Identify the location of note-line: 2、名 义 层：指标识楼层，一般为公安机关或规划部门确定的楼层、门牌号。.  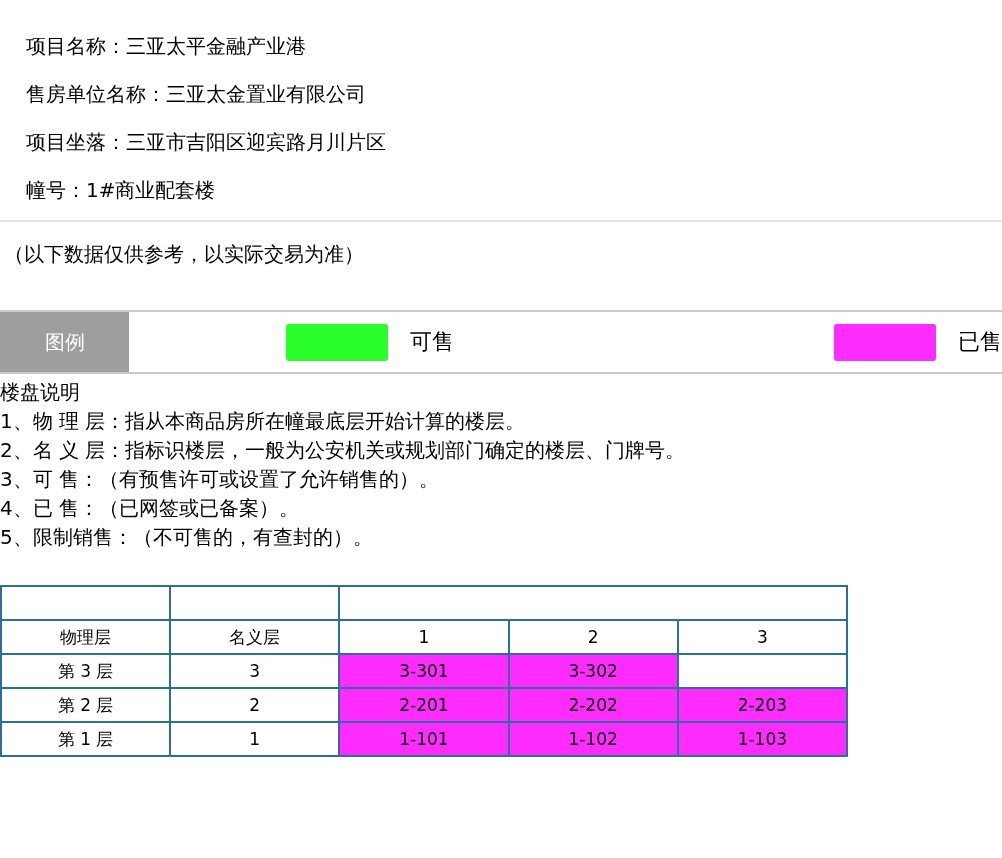
(343, 450).